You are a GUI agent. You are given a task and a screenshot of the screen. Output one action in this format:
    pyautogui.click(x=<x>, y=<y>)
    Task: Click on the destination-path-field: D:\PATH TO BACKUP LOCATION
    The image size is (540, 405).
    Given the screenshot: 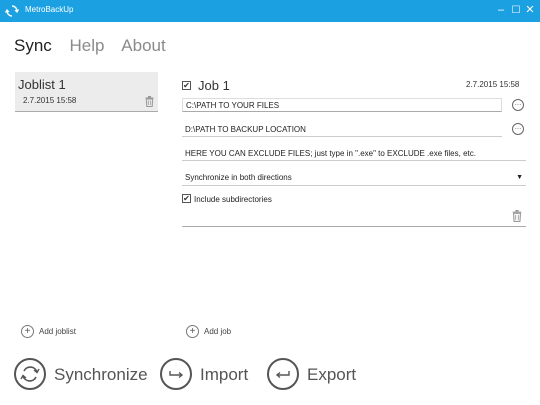 What is the action you would take?
    pyautogui.click(x=342, y=130)
    